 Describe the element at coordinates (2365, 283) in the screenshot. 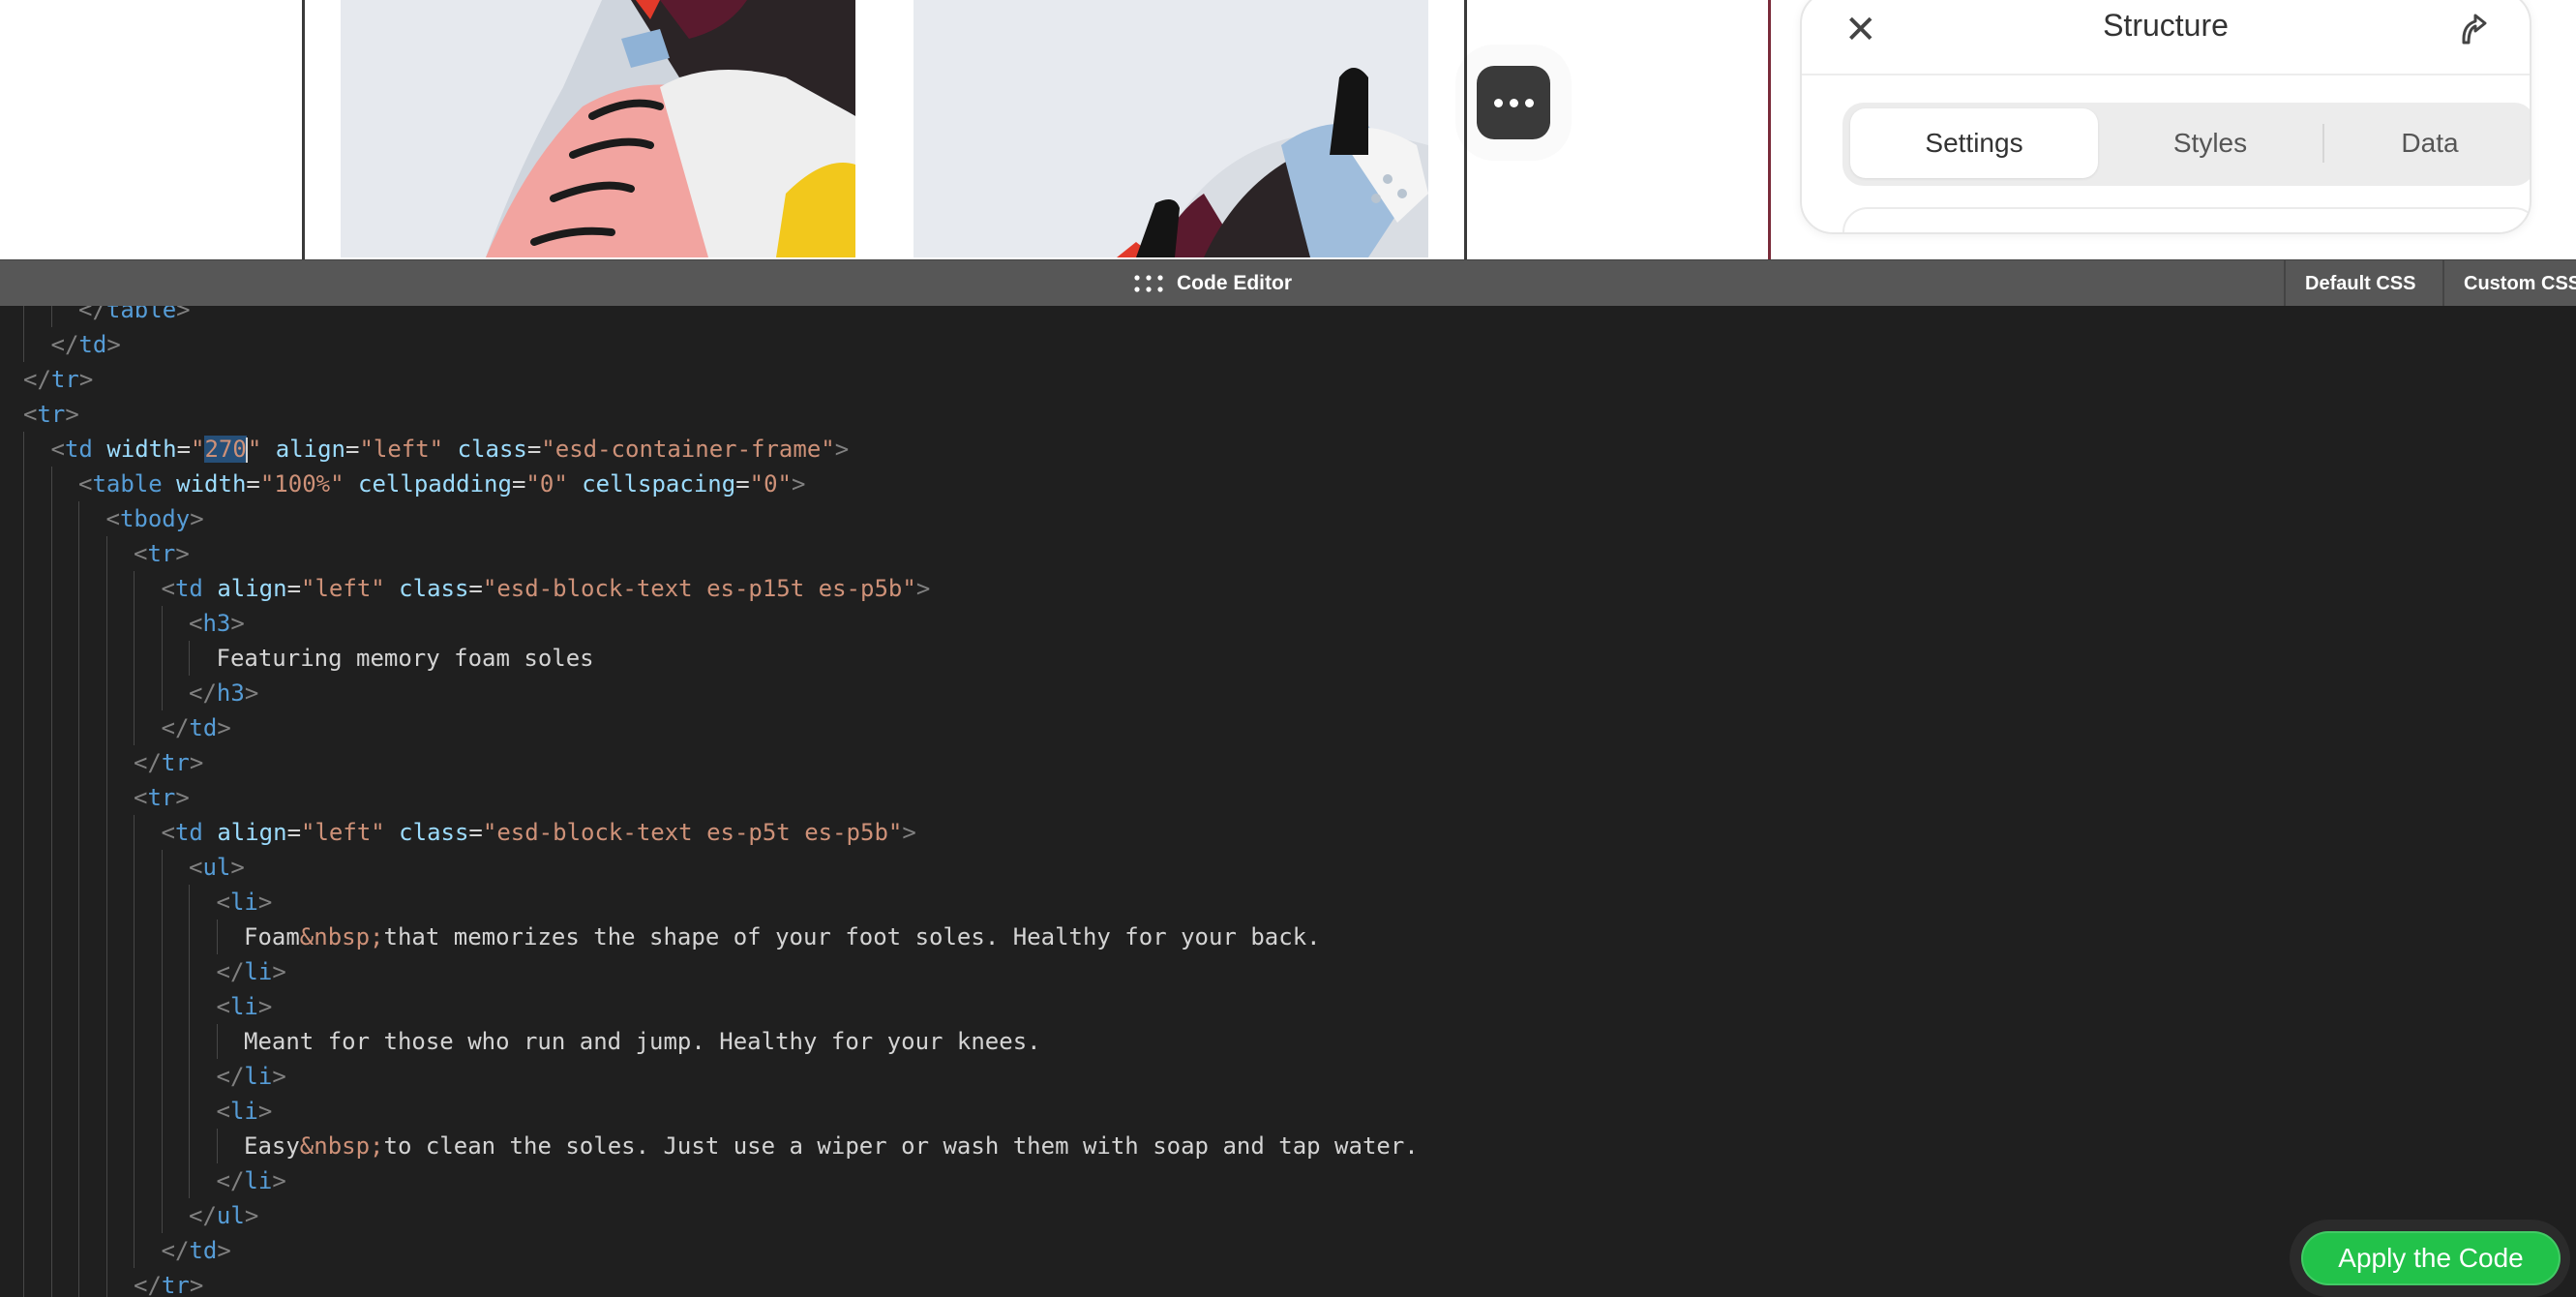

I see `default-css-button: Default CSS` at that location.